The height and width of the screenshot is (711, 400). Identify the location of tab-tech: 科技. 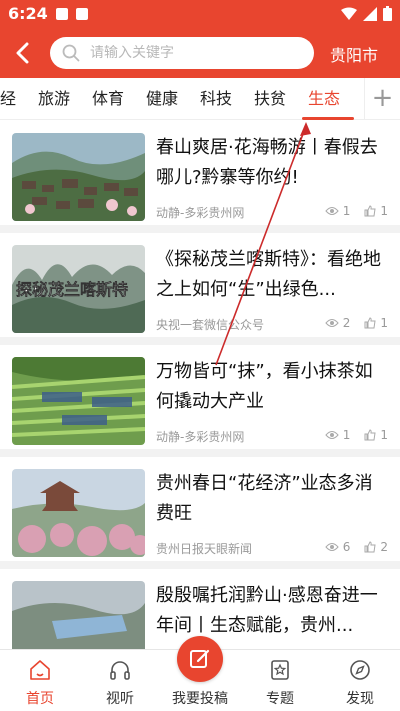
(216, 99).